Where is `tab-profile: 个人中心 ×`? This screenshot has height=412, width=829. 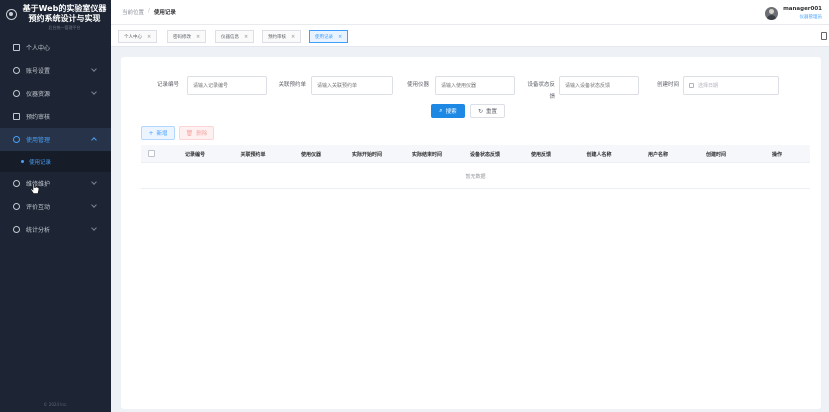 tab-profile: 个人中心 × is located at coordinates (138, 36).